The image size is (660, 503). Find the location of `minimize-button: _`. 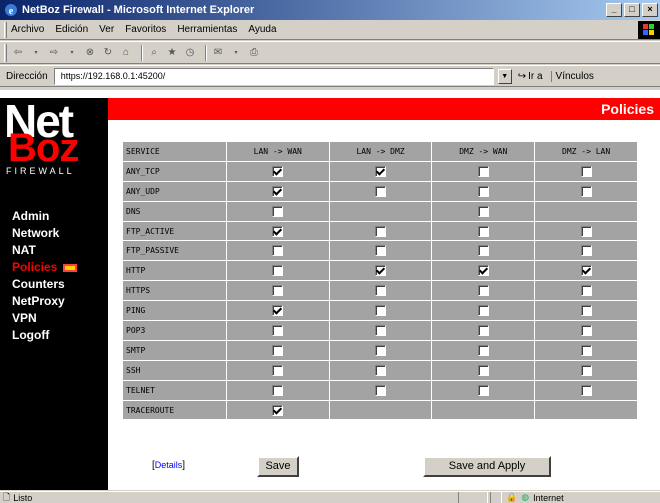

minimize-button: _ is located at coordinates (614, 10).